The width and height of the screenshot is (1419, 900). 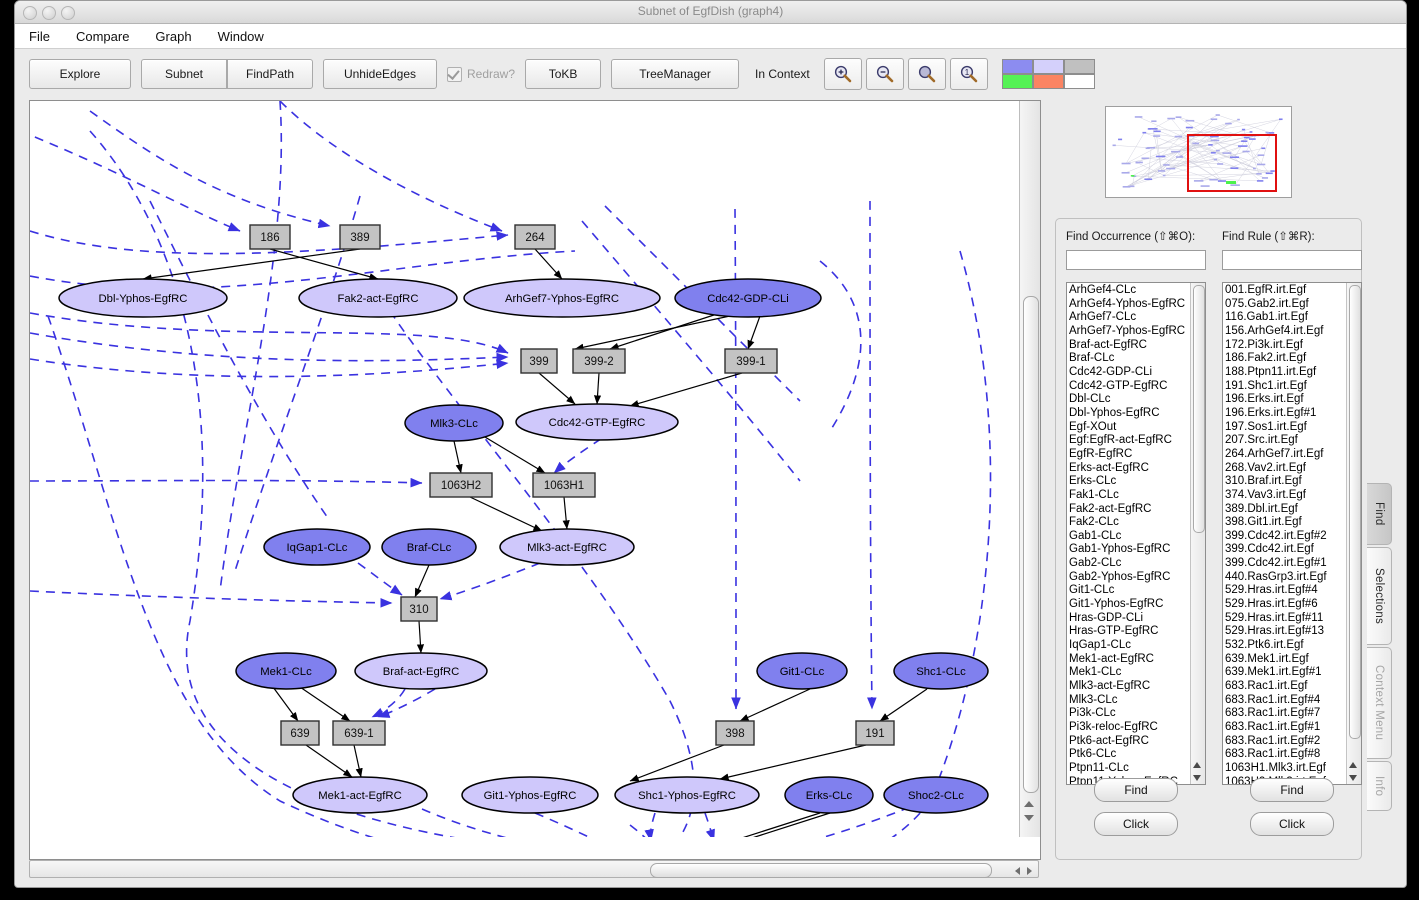 What do you see at coordinates (1285, 728) in the screenshot?
I see `rule-list-item: 683.Rac1.irt.Egf#1` at bounding box center [1285, 728].